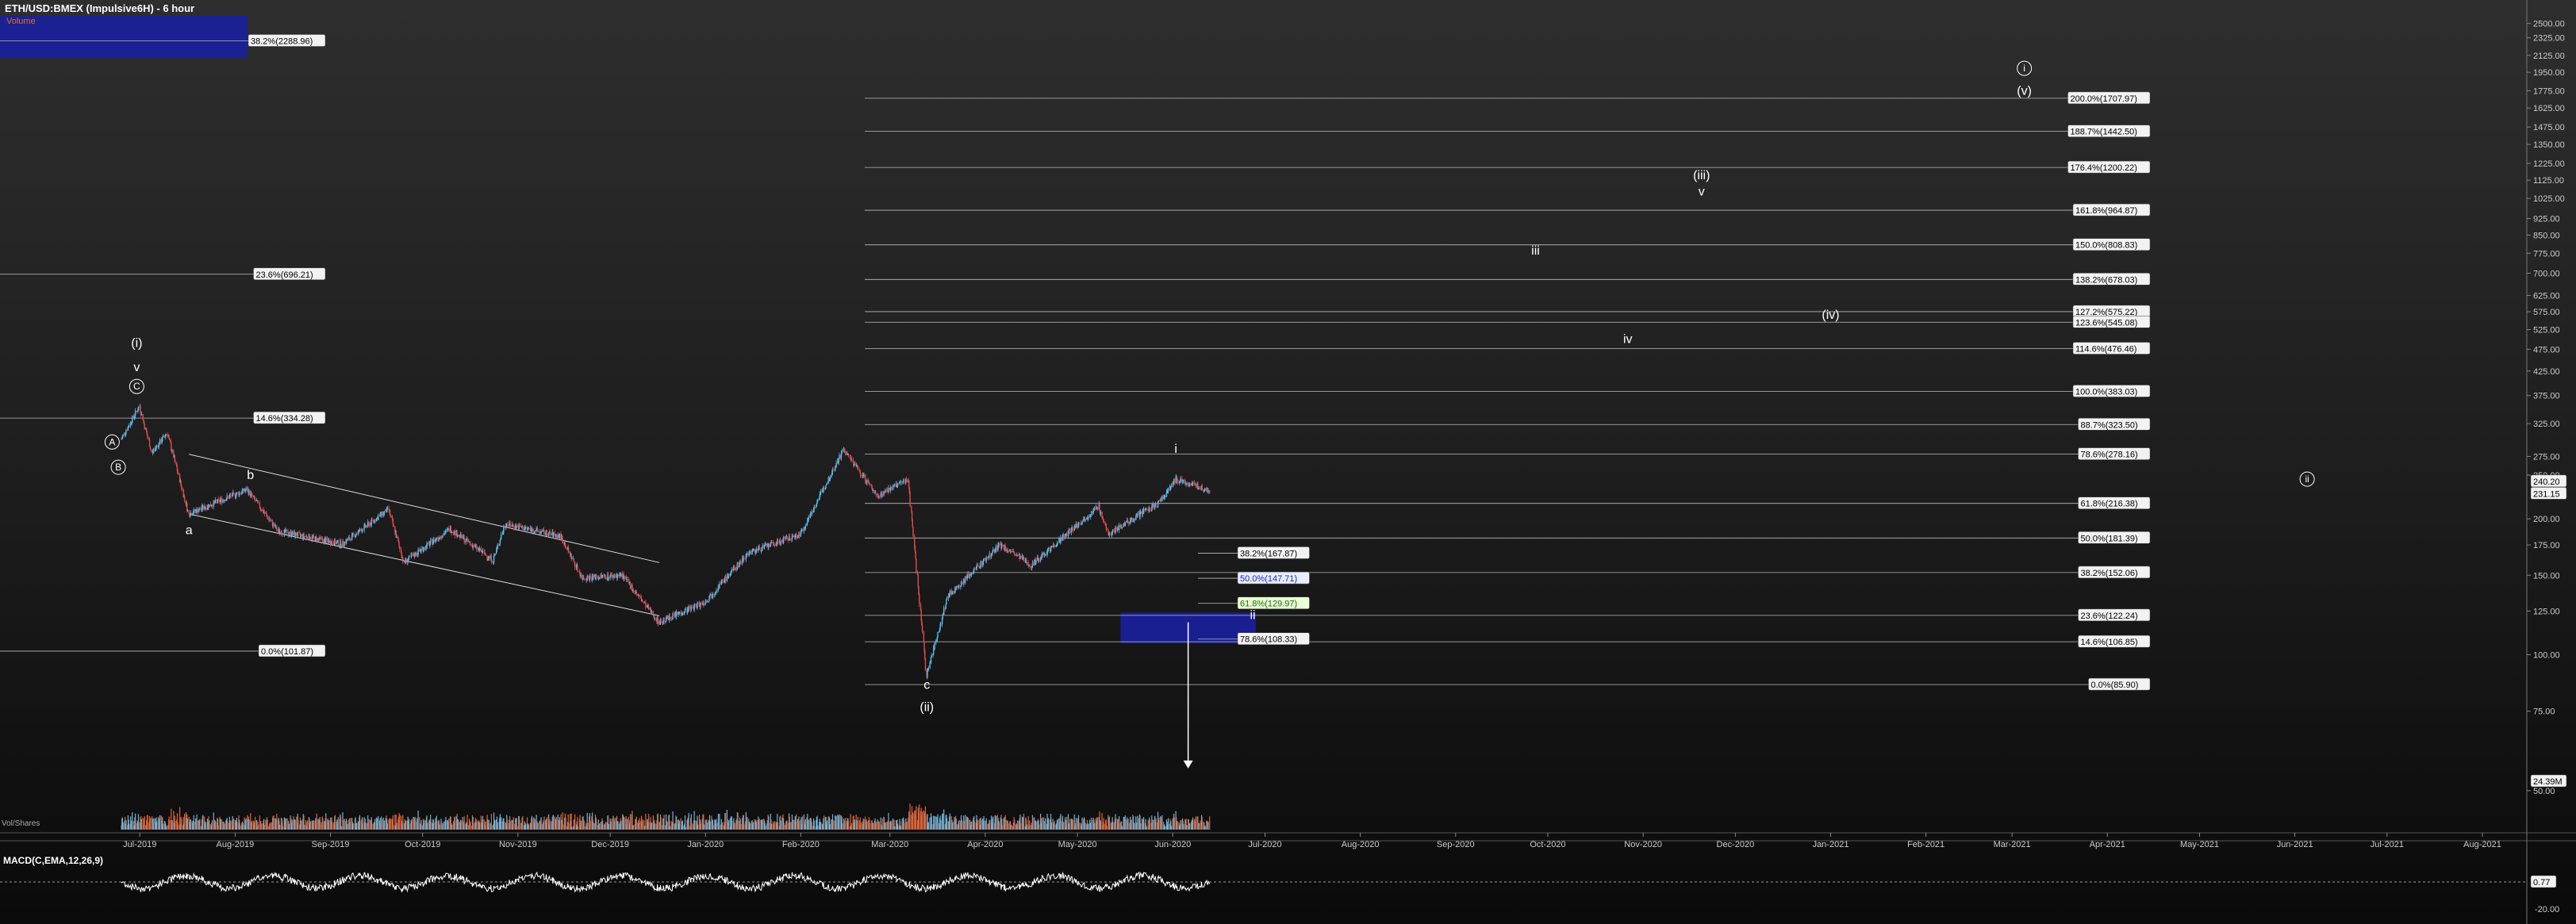 This screenshot has height=924, width=2576. I want to click on y-tick-label: 925.00, so click(2546, 219).